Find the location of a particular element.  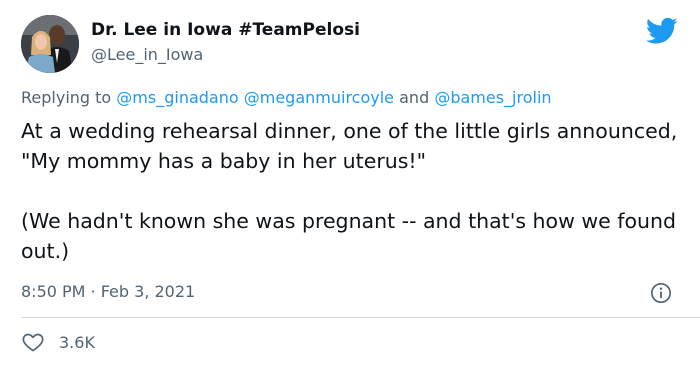

twitter-bird-icon is located at coordinates (662, 31).